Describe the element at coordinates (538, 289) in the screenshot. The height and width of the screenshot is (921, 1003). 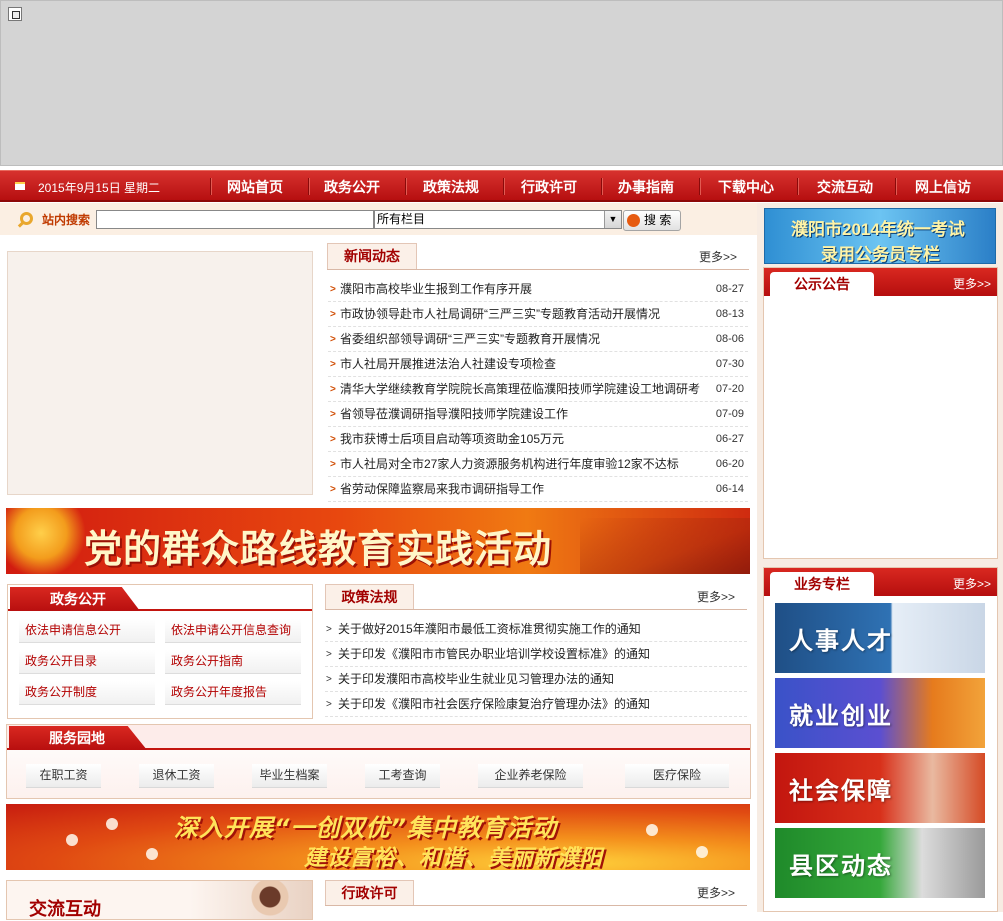
I see `news-item: > 濮阳市高校毕业生报到工作有序开展 08-27` at that location.